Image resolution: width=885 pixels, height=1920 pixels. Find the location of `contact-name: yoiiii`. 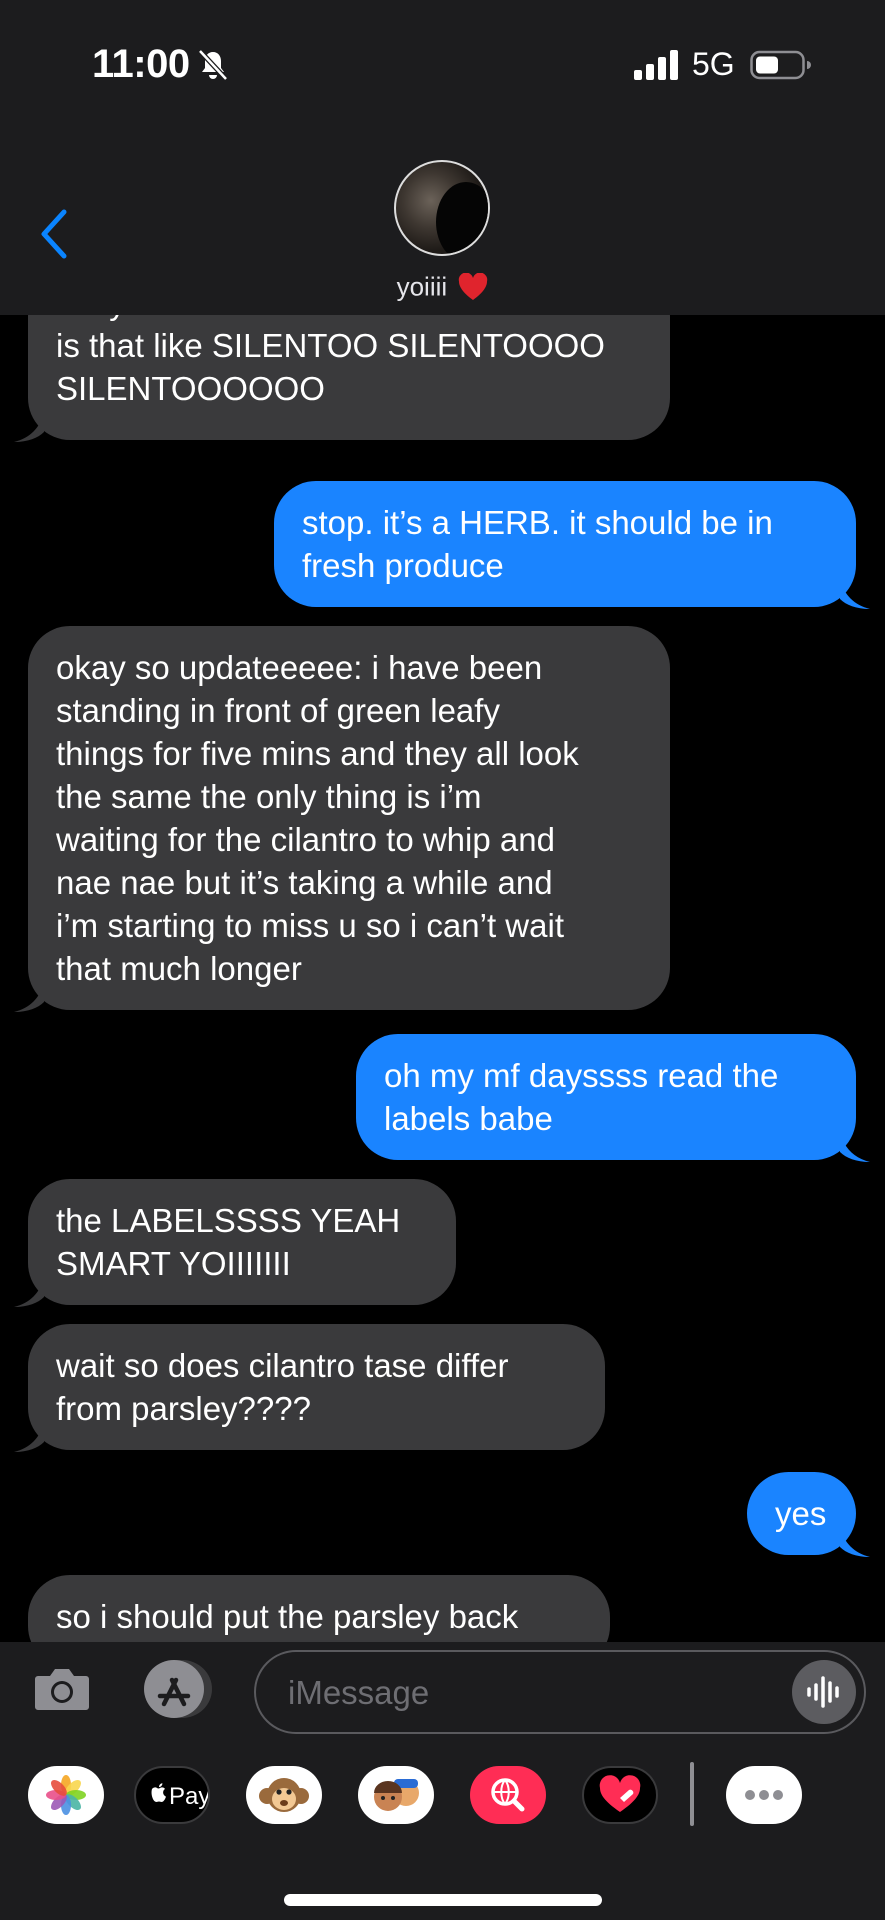

contact-name: yoiiii is located at coordinates (422, 286).